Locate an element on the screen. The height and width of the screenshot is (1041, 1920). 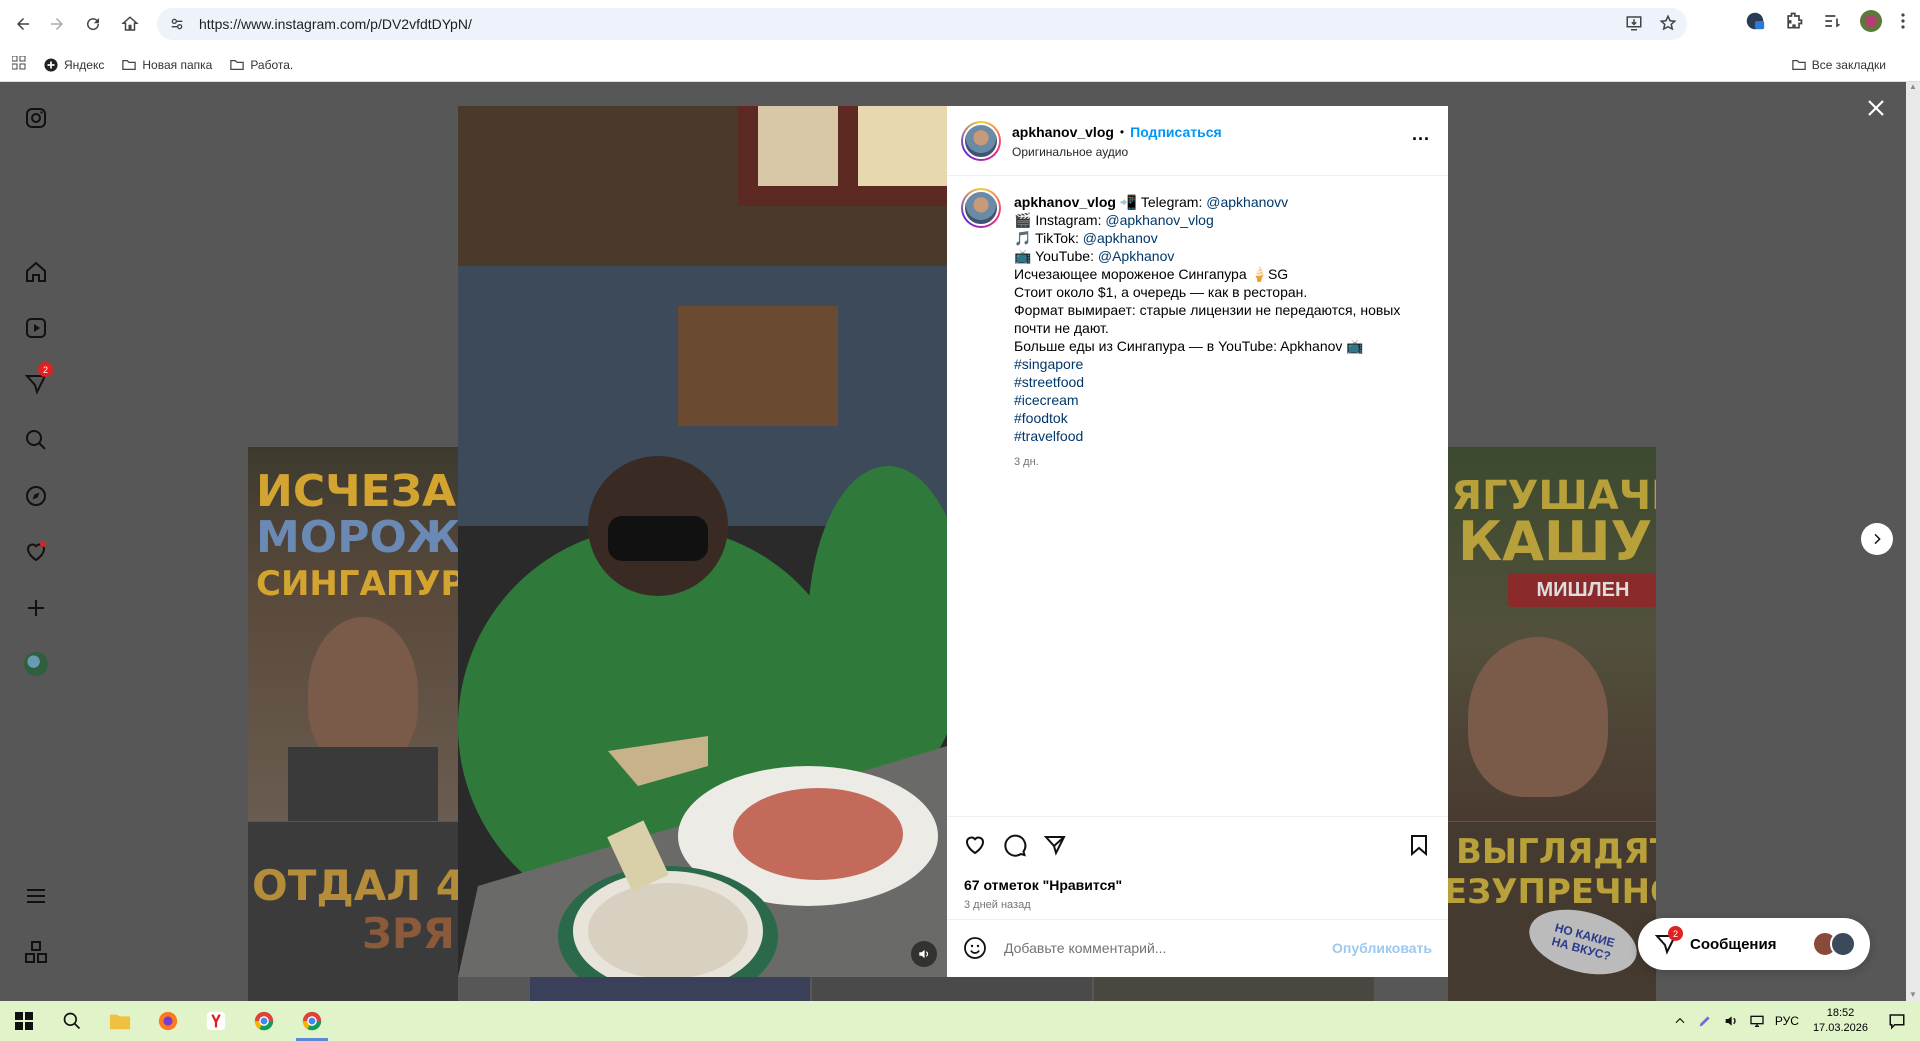
telegram-link: @apkhanovv is located at coordinates (1247, 202).